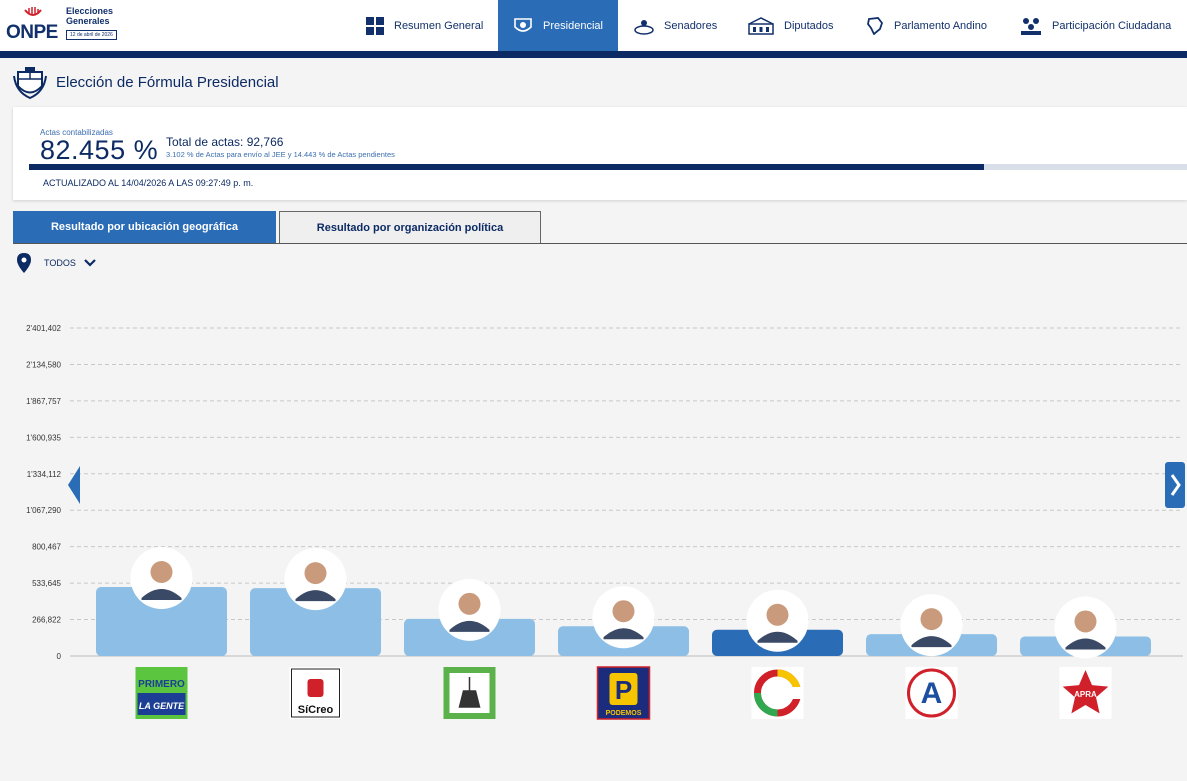 The image size is (1187, 781). Describe the element at coordinates (30, 83) in the screenshot. I see `peru-coat-of-arms-icon` at that location.